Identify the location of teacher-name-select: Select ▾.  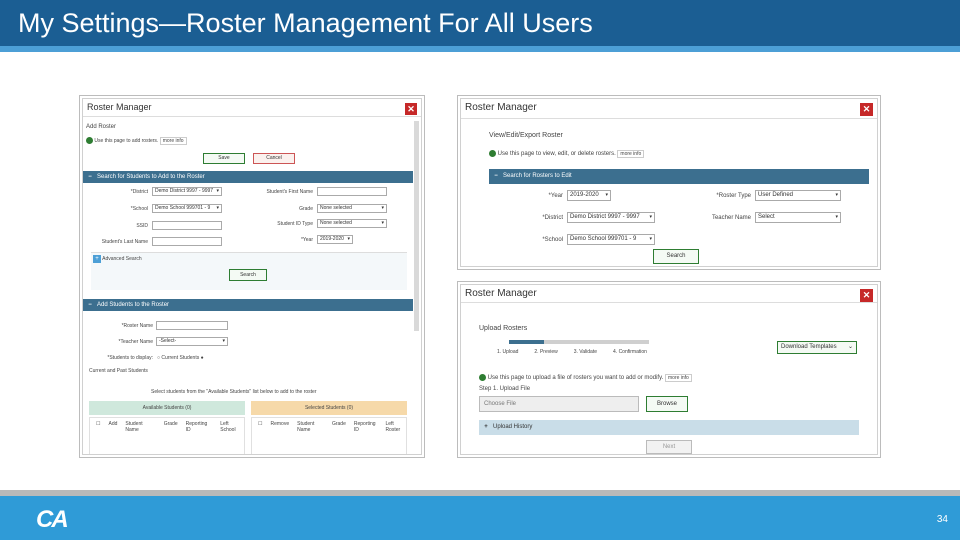
(798, 217).